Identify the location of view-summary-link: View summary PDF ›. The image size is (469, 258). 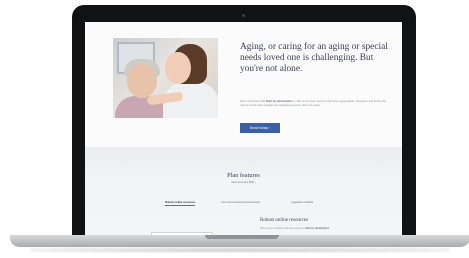
(243, 182).